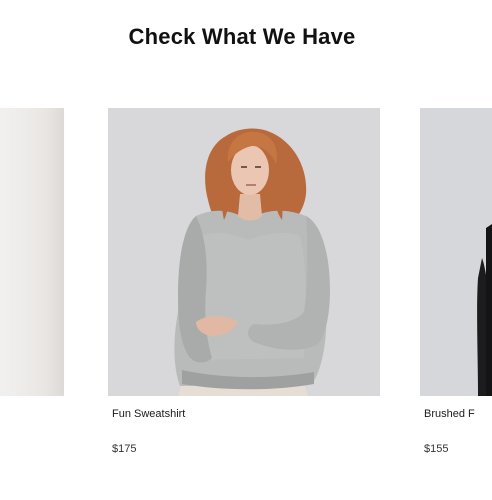  Describe the element at coordinates (449, 414) in the screenshot. I see `product-name: Brushed F` at that location.